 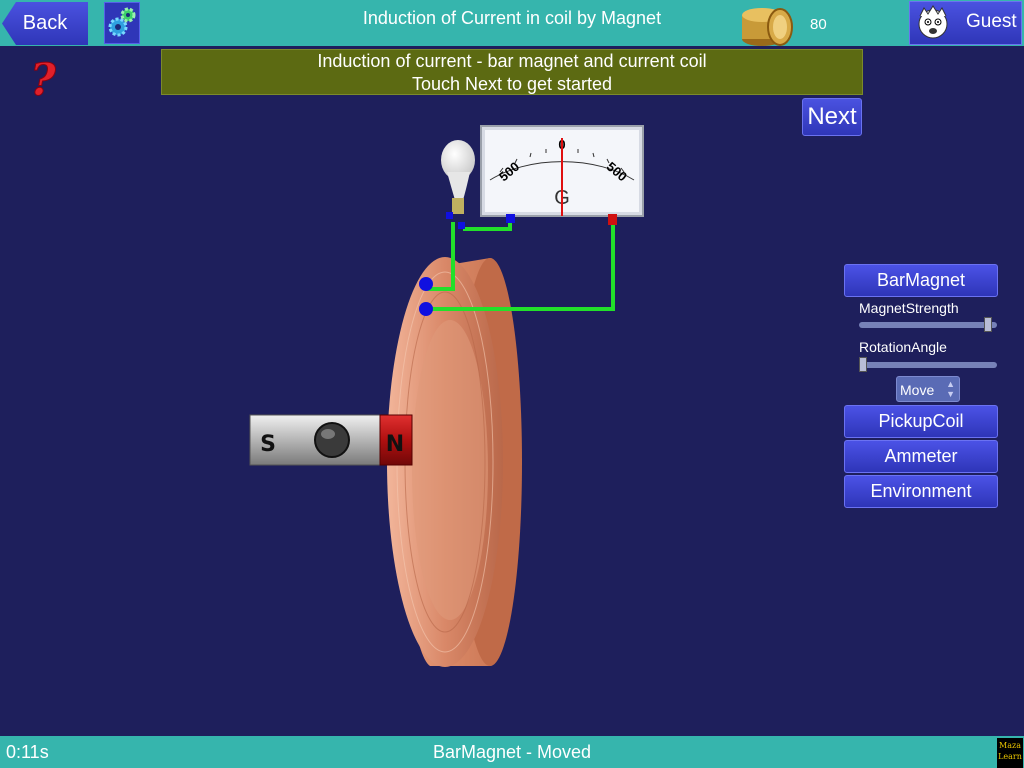 I want to click on pickup-coil-button: PickupCoil, so click(x=921, y=421).